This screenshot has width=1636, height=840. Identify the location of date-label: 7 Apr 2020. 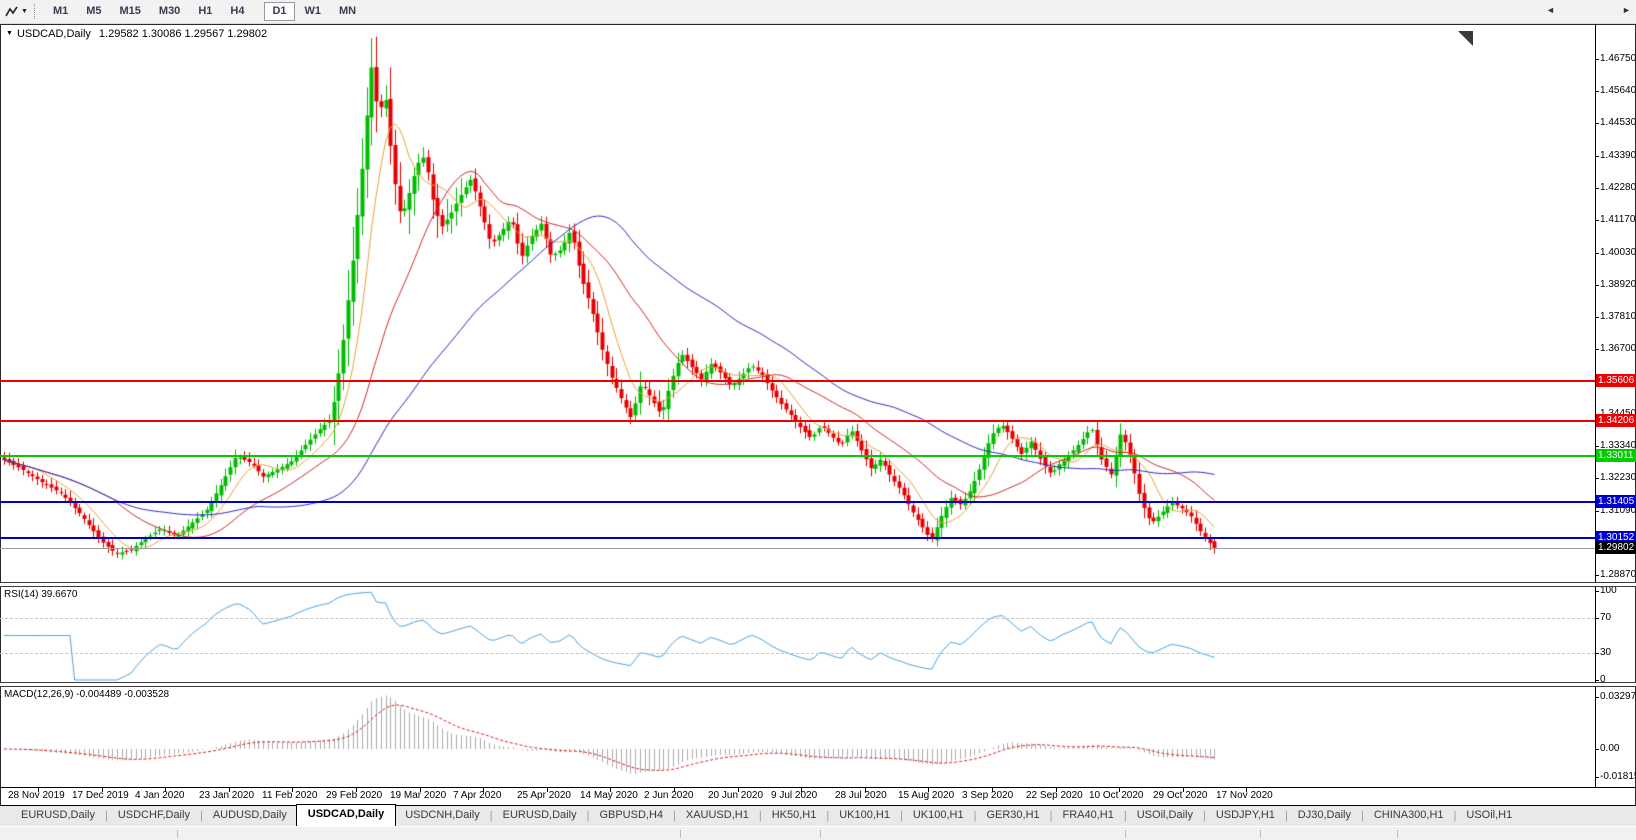
(477, 795).